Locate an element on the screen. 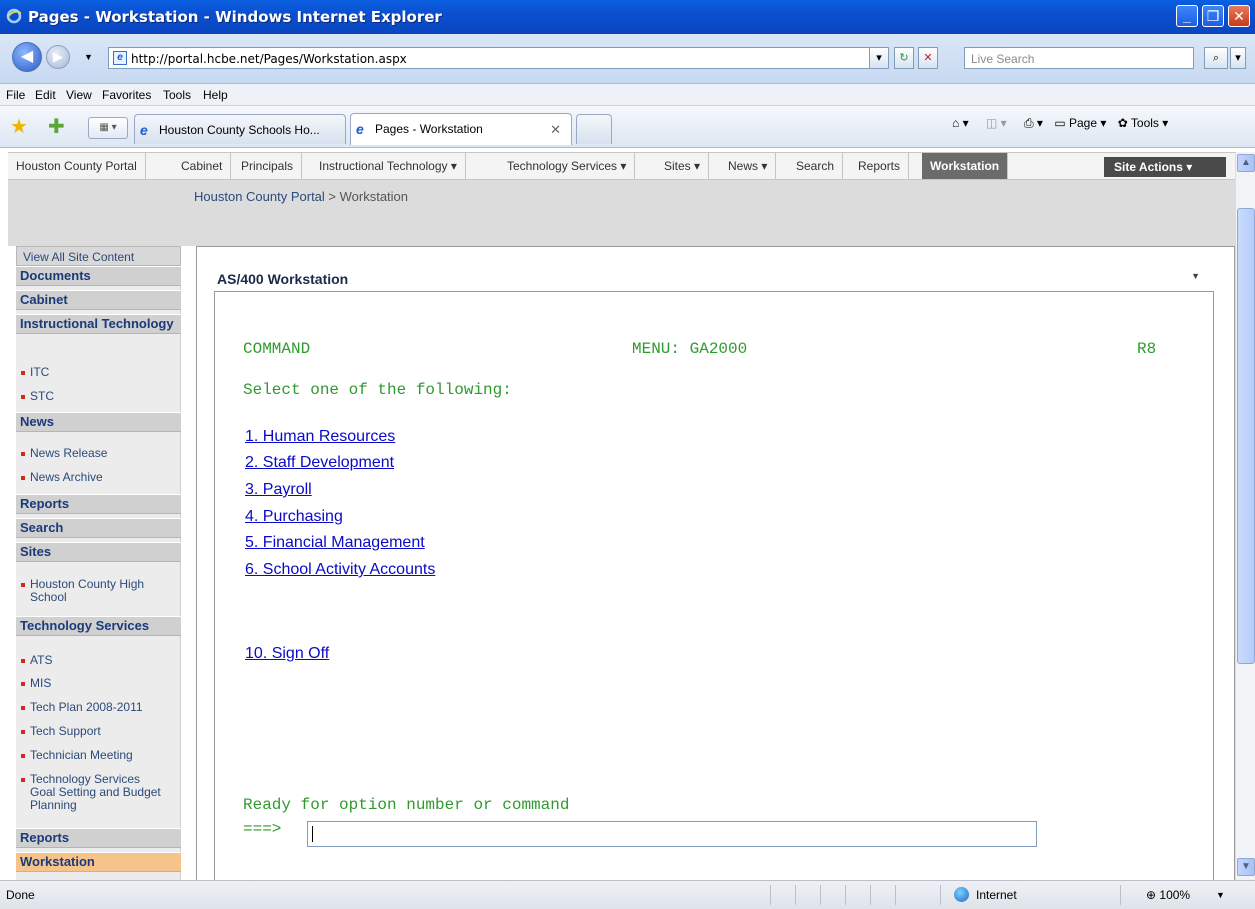 This screenshot has width=1255, height=909. nav-item-houston-county-high: Houston County High School is located at coordinates (91, 591).